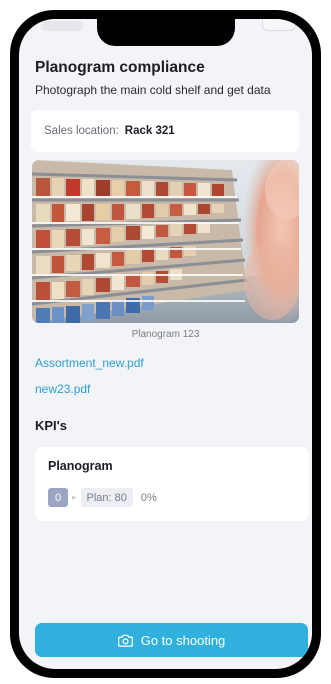 The height and width of the screenshot is (684, 331). Describe the element at coordinates (80, 466) in the screenshot. I see `kpi-card-title: Planogram` at that location.